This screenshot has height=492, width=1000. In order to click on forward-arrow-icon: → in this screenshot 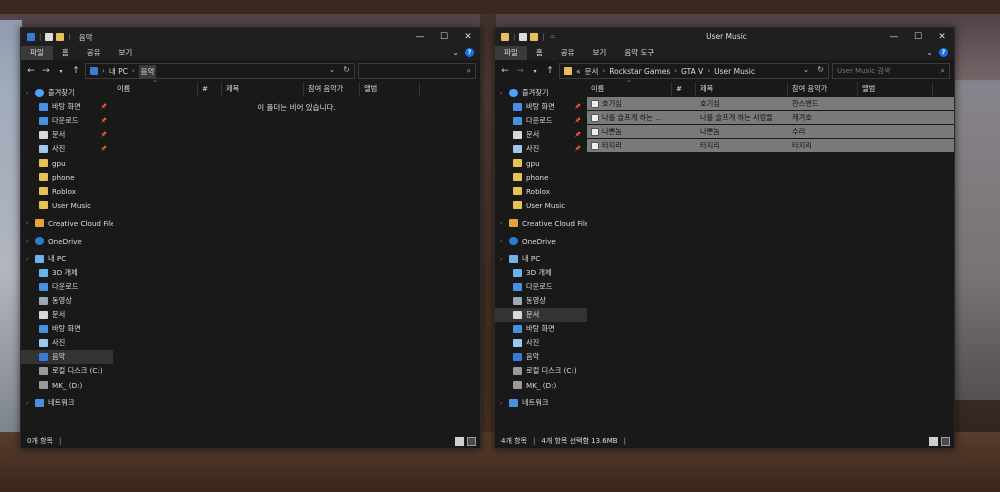, I will do `click(46, 71)`.